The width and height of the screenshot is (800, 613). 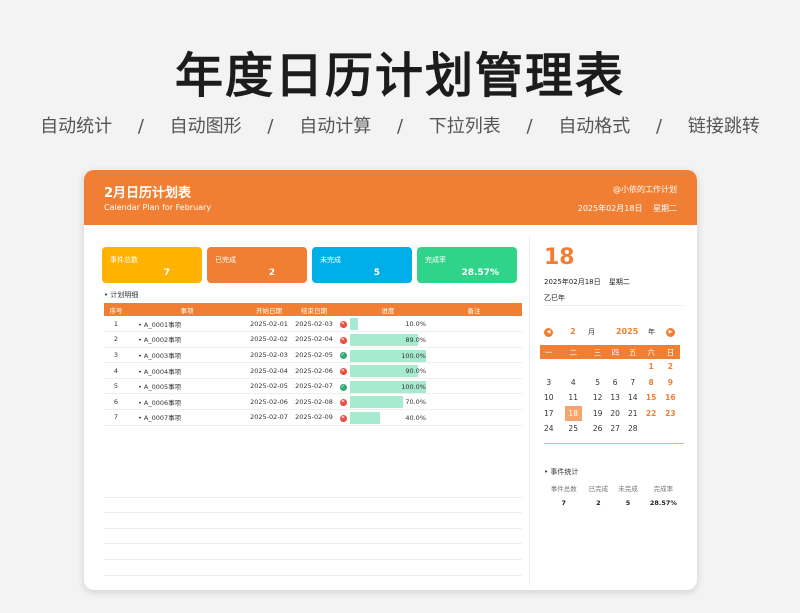 What do you see at coordinates (116, 339) in the screenshot?
I see `row-number: 2` at bounding box center [116, 339].